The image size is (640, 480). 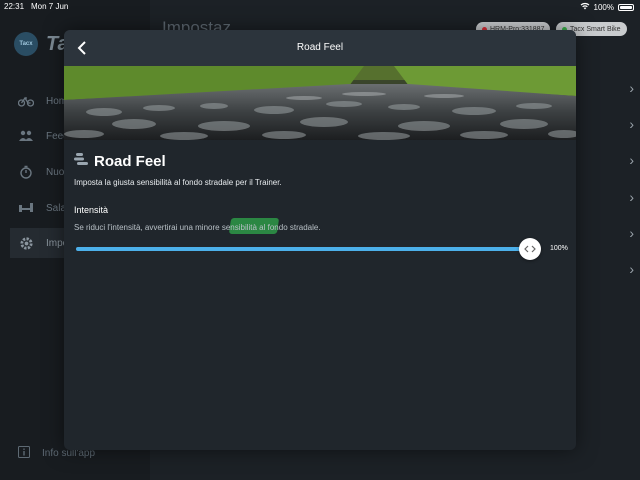 I want to click on modal-title: Road Feel, so click(x=320, y=47).